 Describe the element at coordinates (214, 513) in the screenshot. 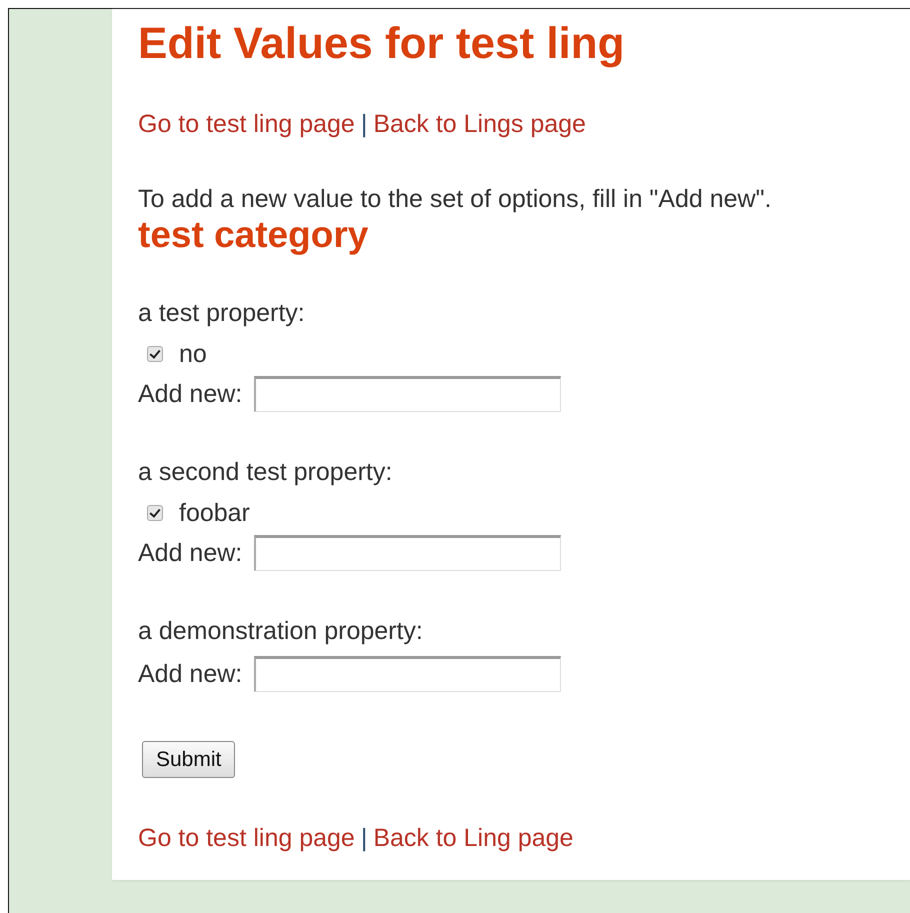

I see `option-label: foobar` at that location.